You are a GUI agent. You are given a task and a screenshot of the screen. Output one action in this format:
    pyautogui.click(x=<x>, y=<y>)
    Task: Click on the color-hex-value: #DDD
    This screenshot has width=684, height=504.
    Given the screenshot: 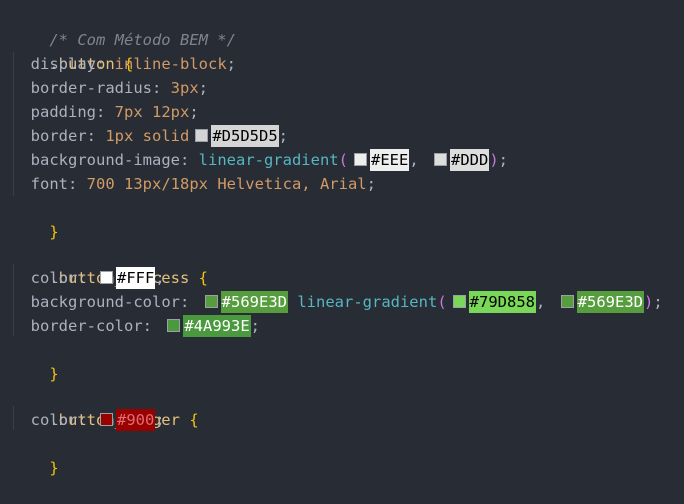 What is the action you would take?
    pyautogui.click(x=469, y=160)
    